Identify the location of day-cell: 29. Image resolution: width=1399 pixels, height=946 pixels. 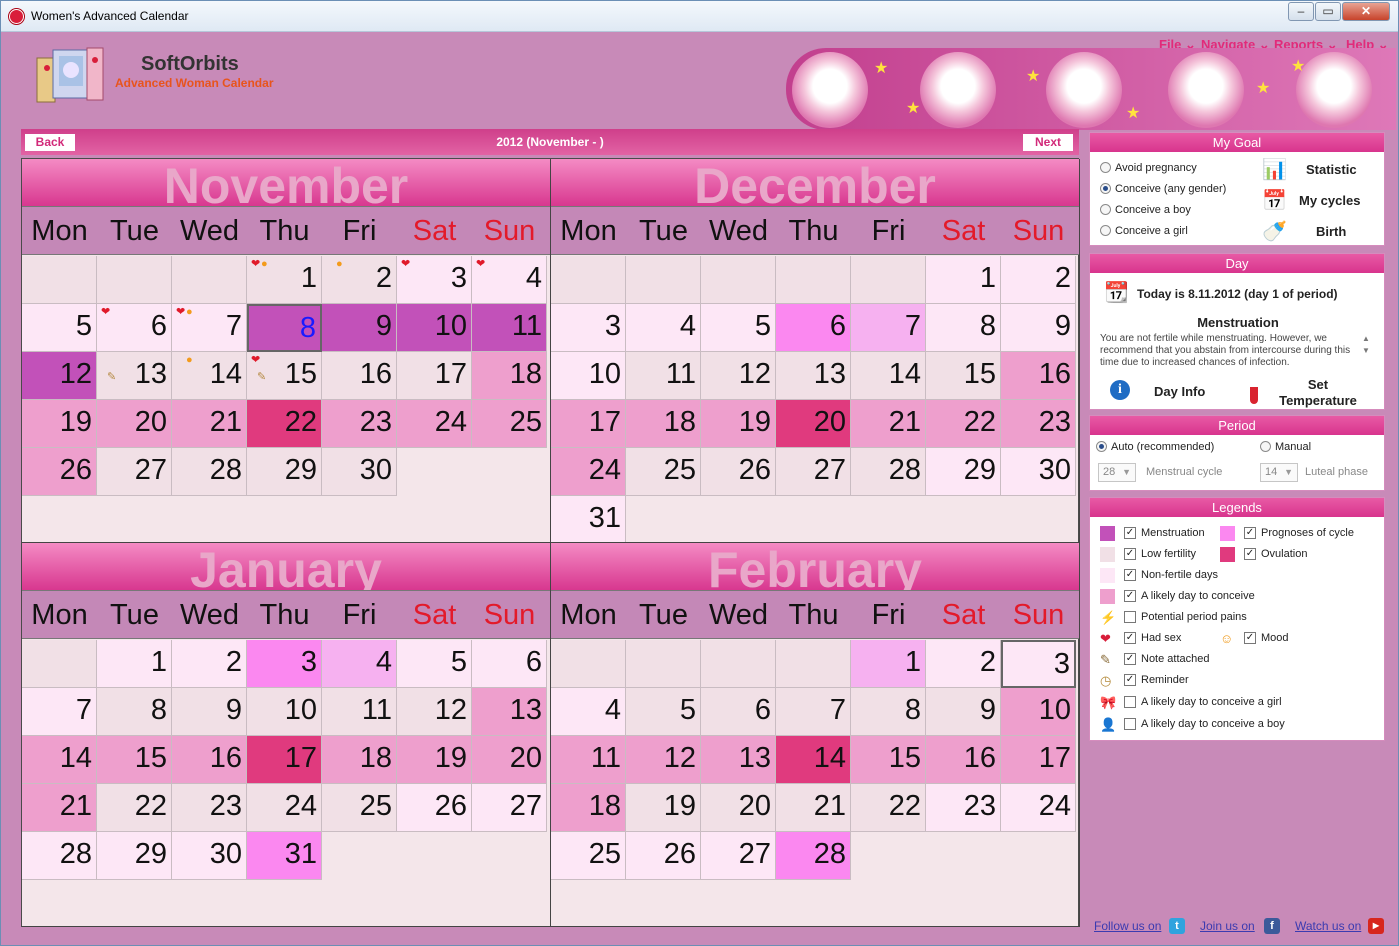
(963, 472).